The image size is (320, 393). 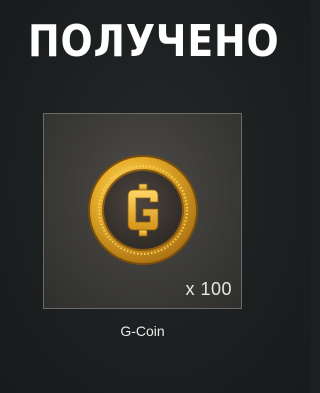 I want to click on received-title: ПОЛУЧЕНО, so click(x=154, y=41).